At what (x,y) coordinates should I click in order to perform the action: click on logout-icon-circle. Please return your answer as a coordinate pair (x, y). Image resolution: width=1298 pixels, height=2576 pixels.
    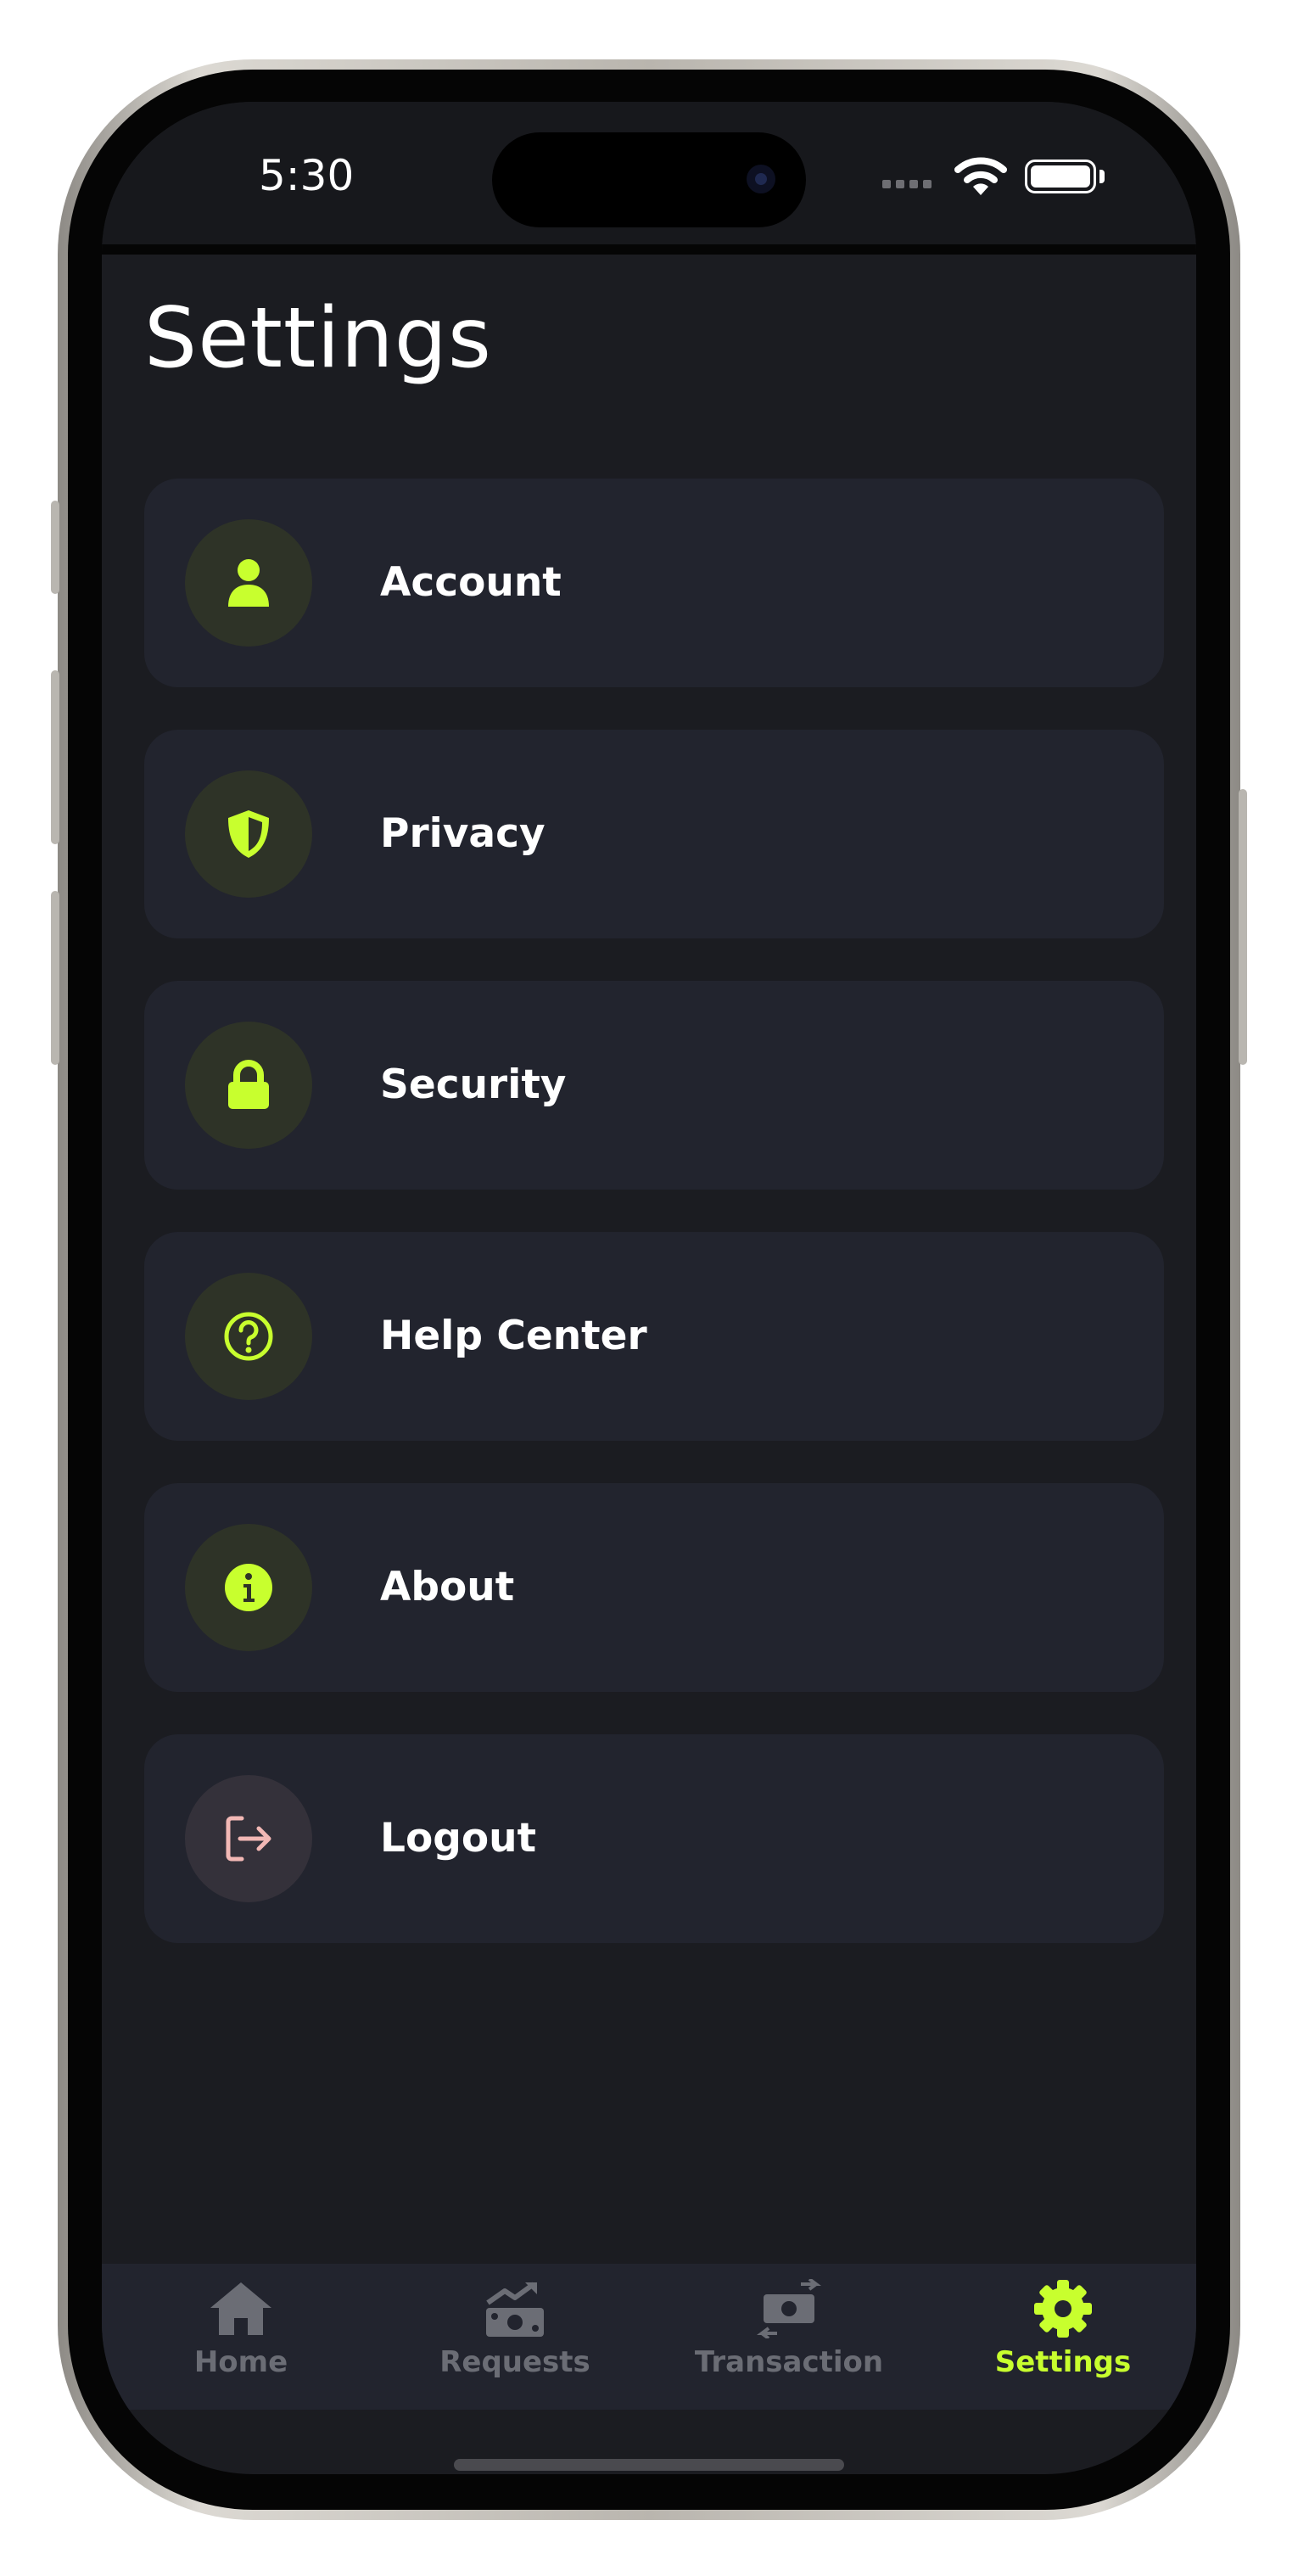
    Looking at the image, I should click on (248, 1839).